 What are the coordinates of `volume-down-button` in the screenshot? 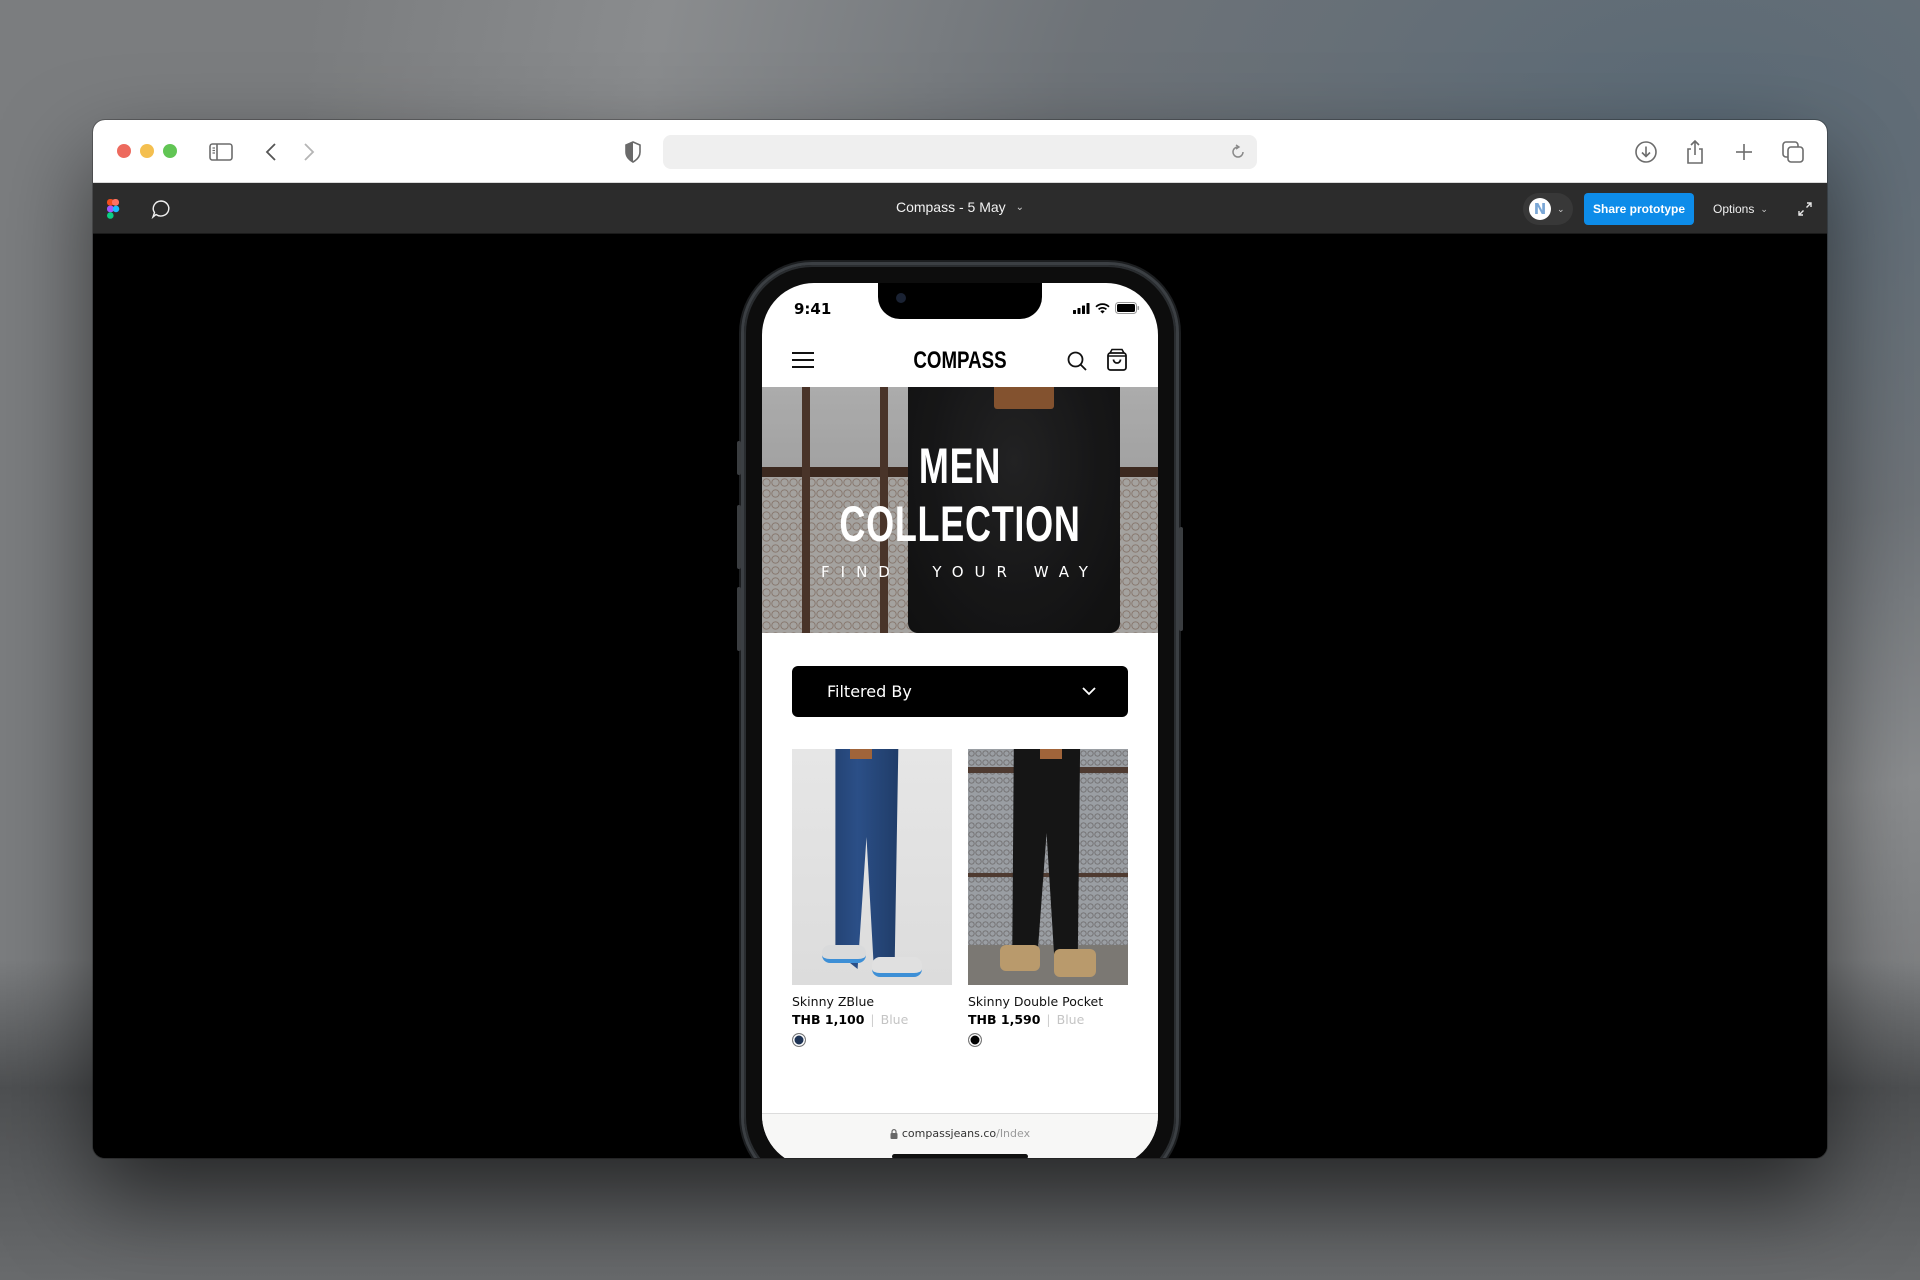 It's located at (739, 619).